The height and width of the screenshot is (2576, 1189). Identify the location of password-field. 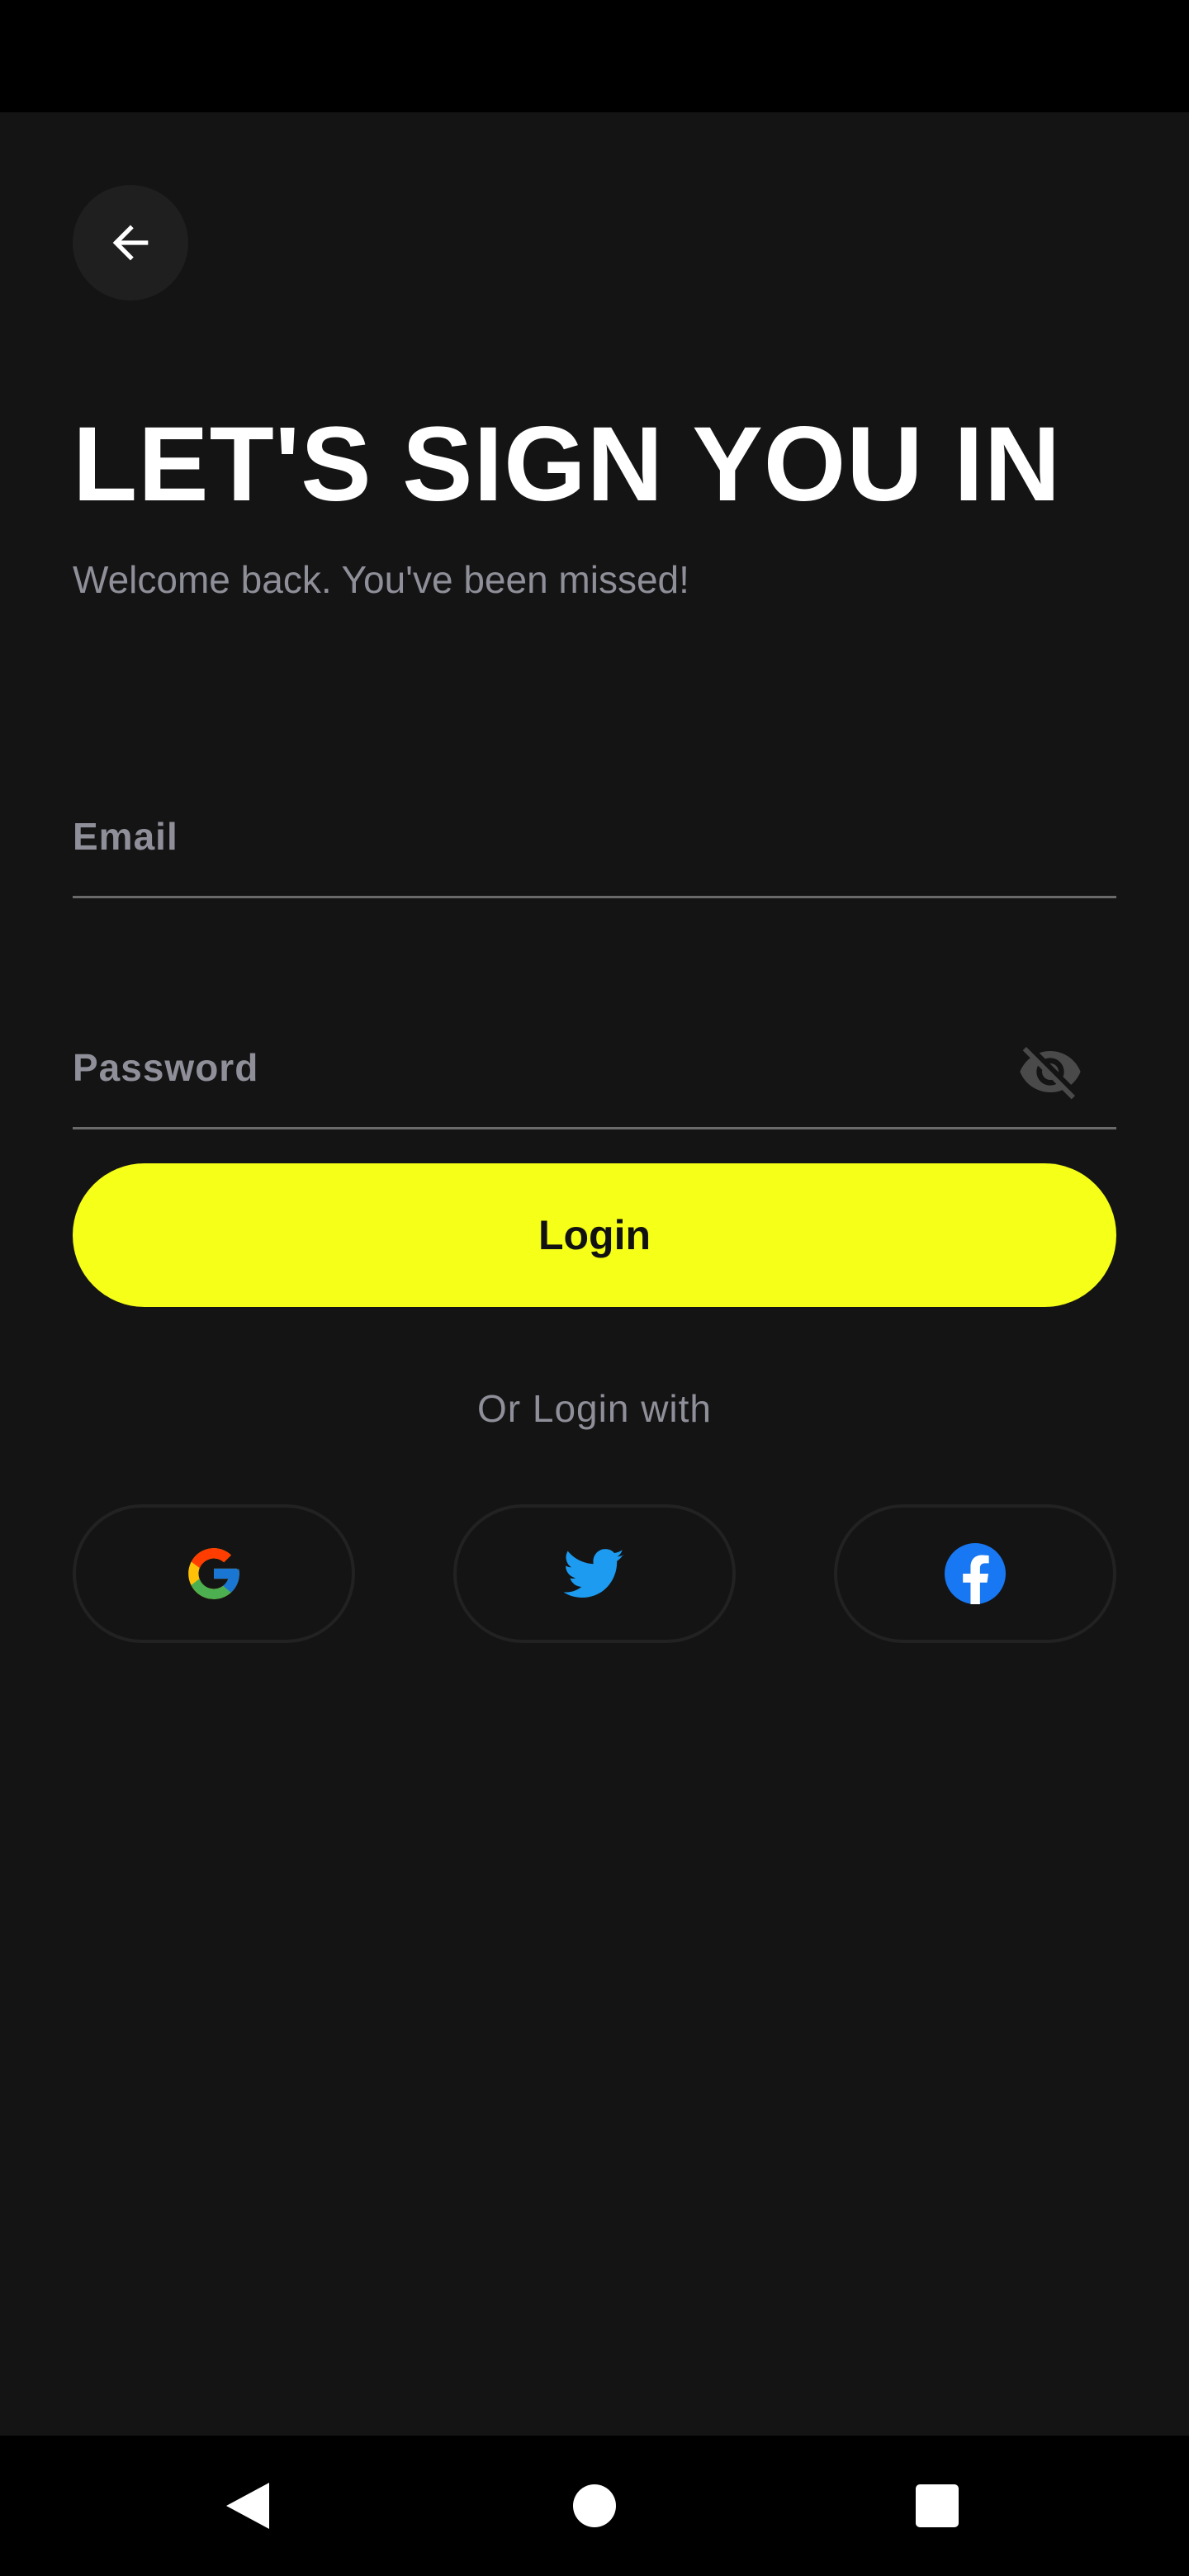
(535, 1067).